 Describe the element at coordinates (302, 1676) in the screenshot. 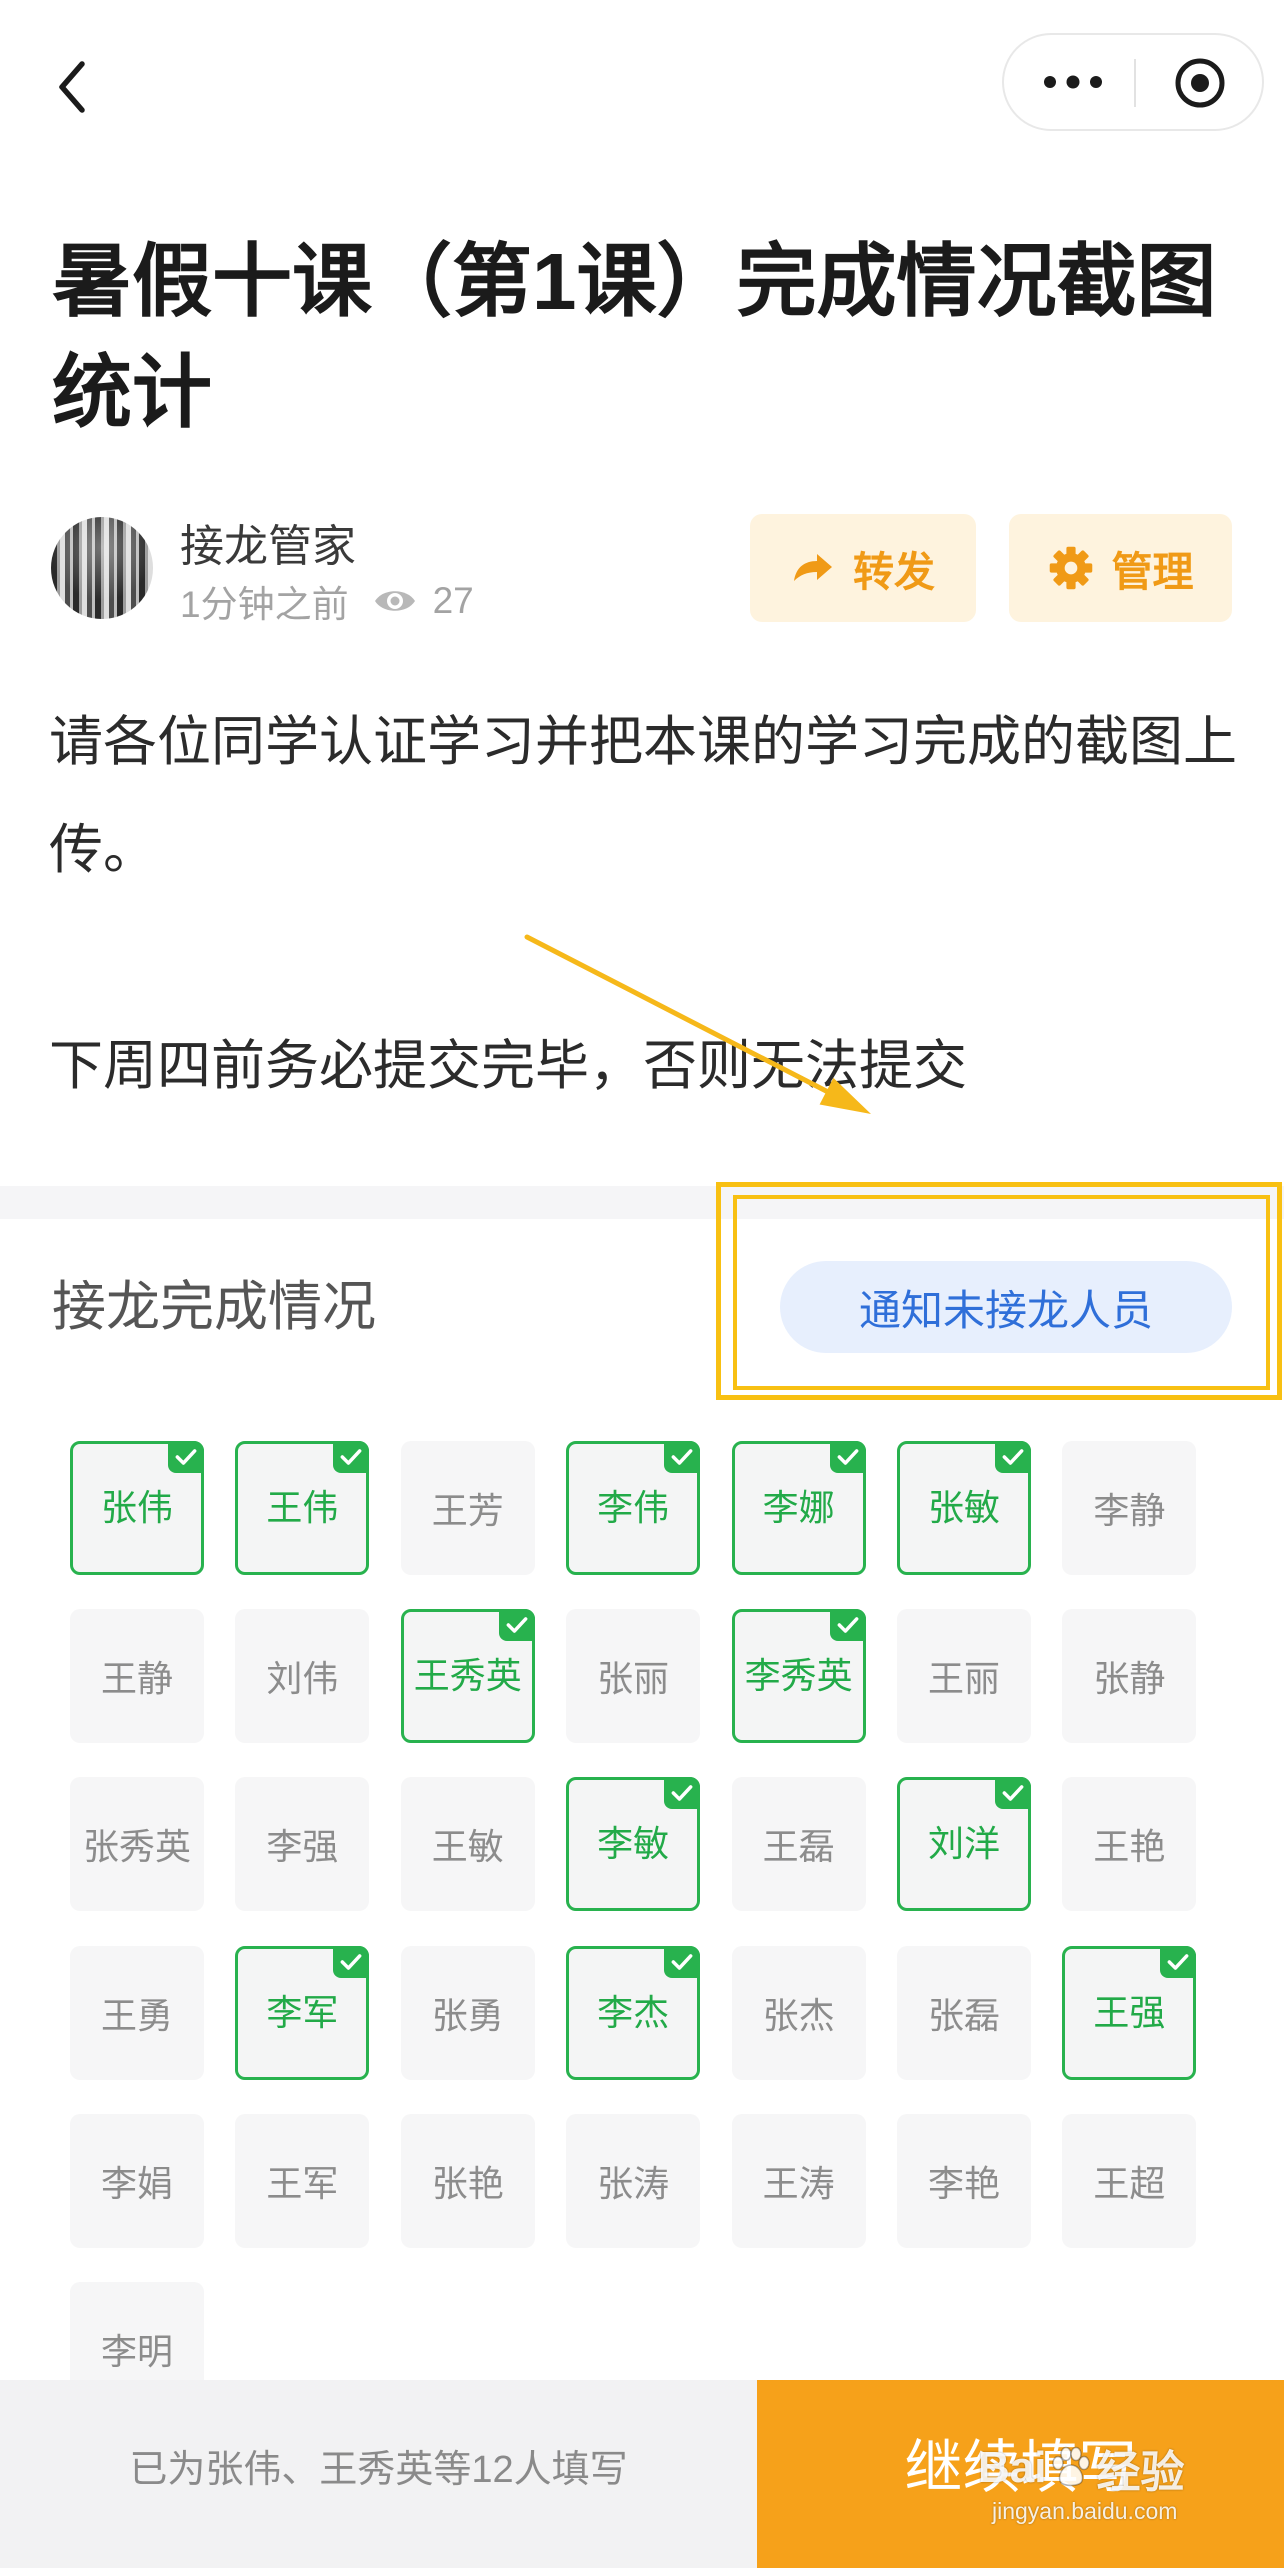

I see `participant-cell: 刘伟` at that location.